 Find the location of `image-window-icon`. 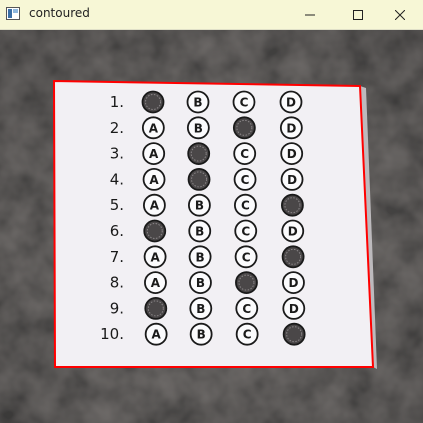

image-window-icon is located at coordinates (13, 13).